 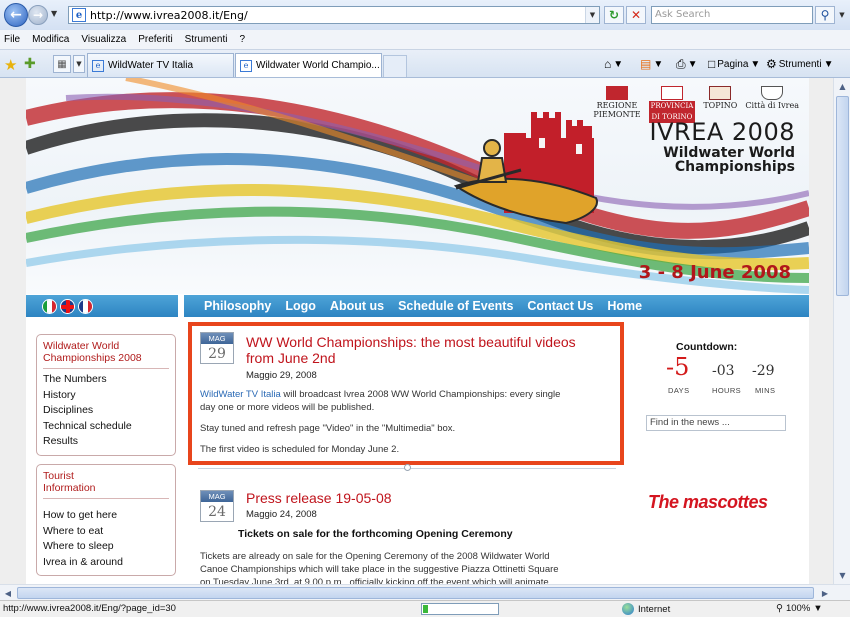 I want to click on nav-logo: Logo, so click(x=300, y=306).